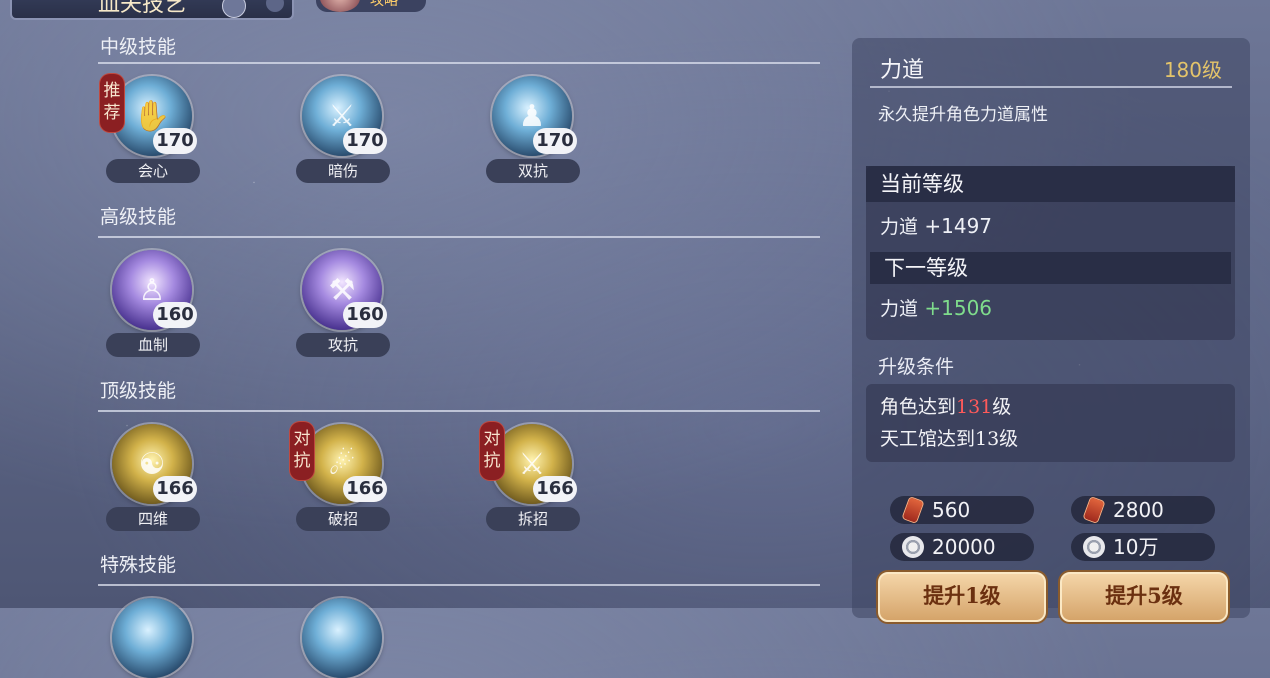 The height and width of the screenshot is (678, 1270). What do you see at coordinates (138, 391) in the screenshot?
I see `section-title-top: 顶级技能` at bounding box center [138, 391].